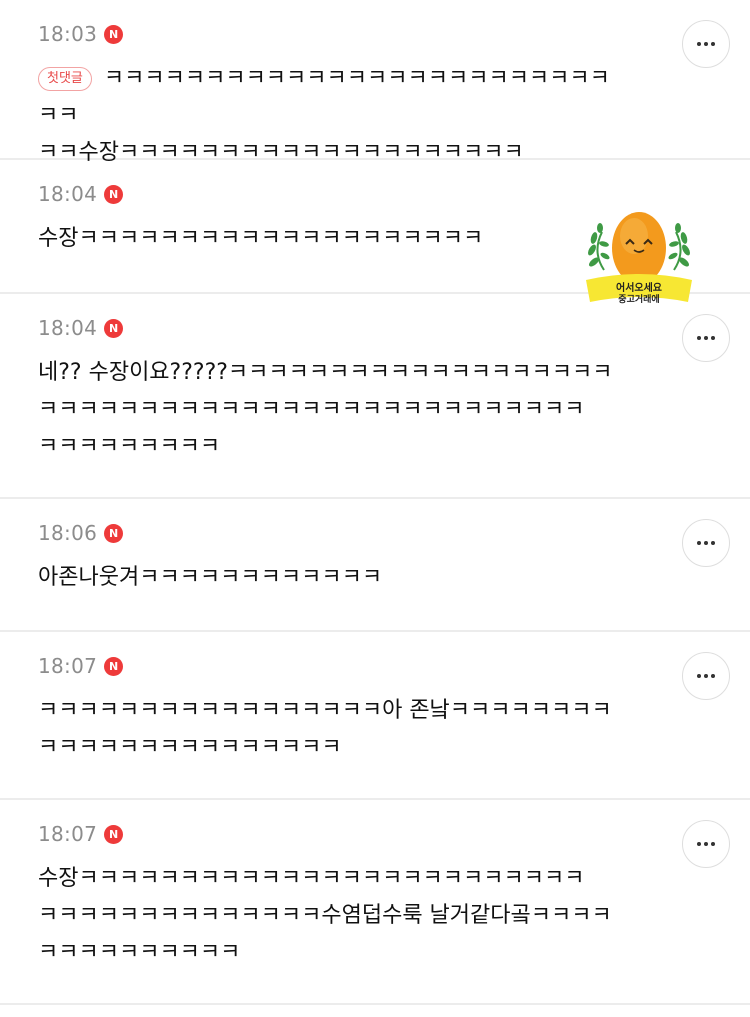 The image size is (750, 1017). I want to click on comment-body: 아존나웃겨ㅋㅋㅋㅋㅋㅋㅋㅋㅋㅋㅋㅋ, so click(334, 577).